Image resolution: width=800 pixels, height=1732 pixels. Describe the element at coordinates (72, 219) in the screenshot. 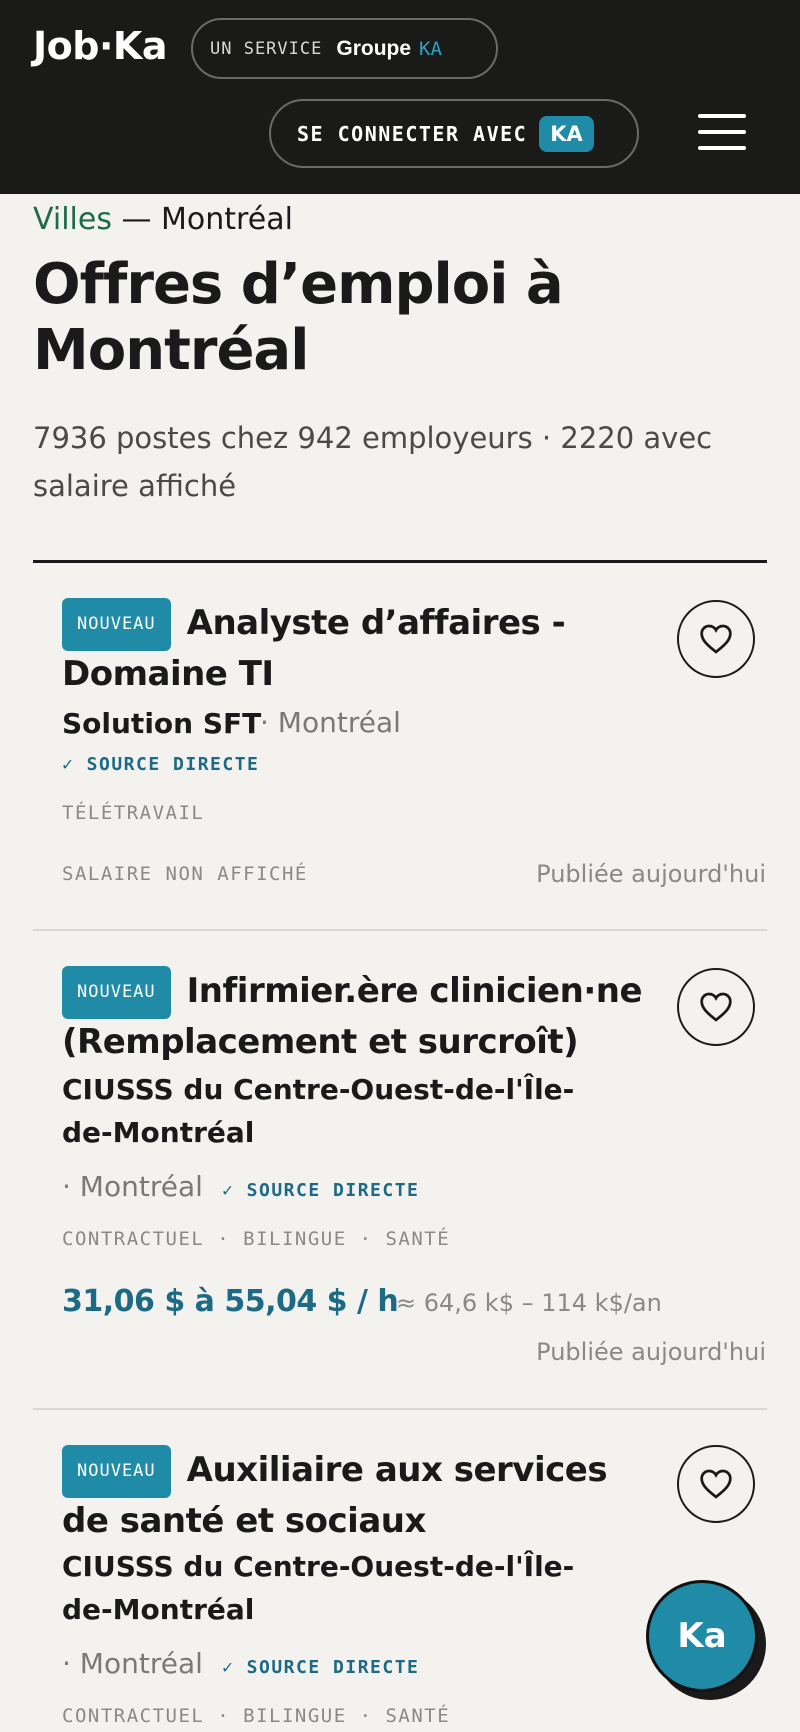

I see `breadcrumb-link-villes: Villes` at that location.